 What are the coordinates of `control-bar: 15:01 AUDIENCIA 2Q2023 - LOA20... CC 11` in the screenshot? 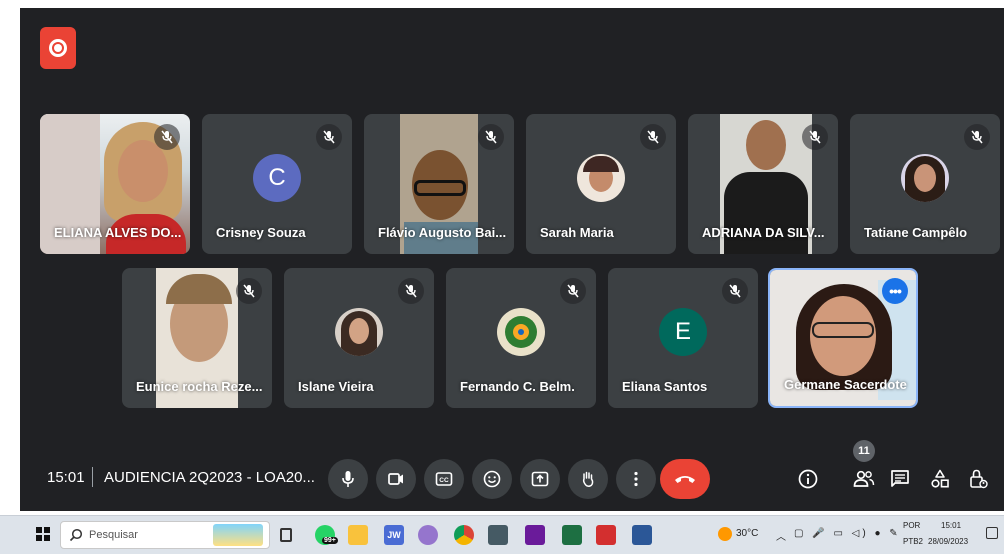 It's located at (512, 471).